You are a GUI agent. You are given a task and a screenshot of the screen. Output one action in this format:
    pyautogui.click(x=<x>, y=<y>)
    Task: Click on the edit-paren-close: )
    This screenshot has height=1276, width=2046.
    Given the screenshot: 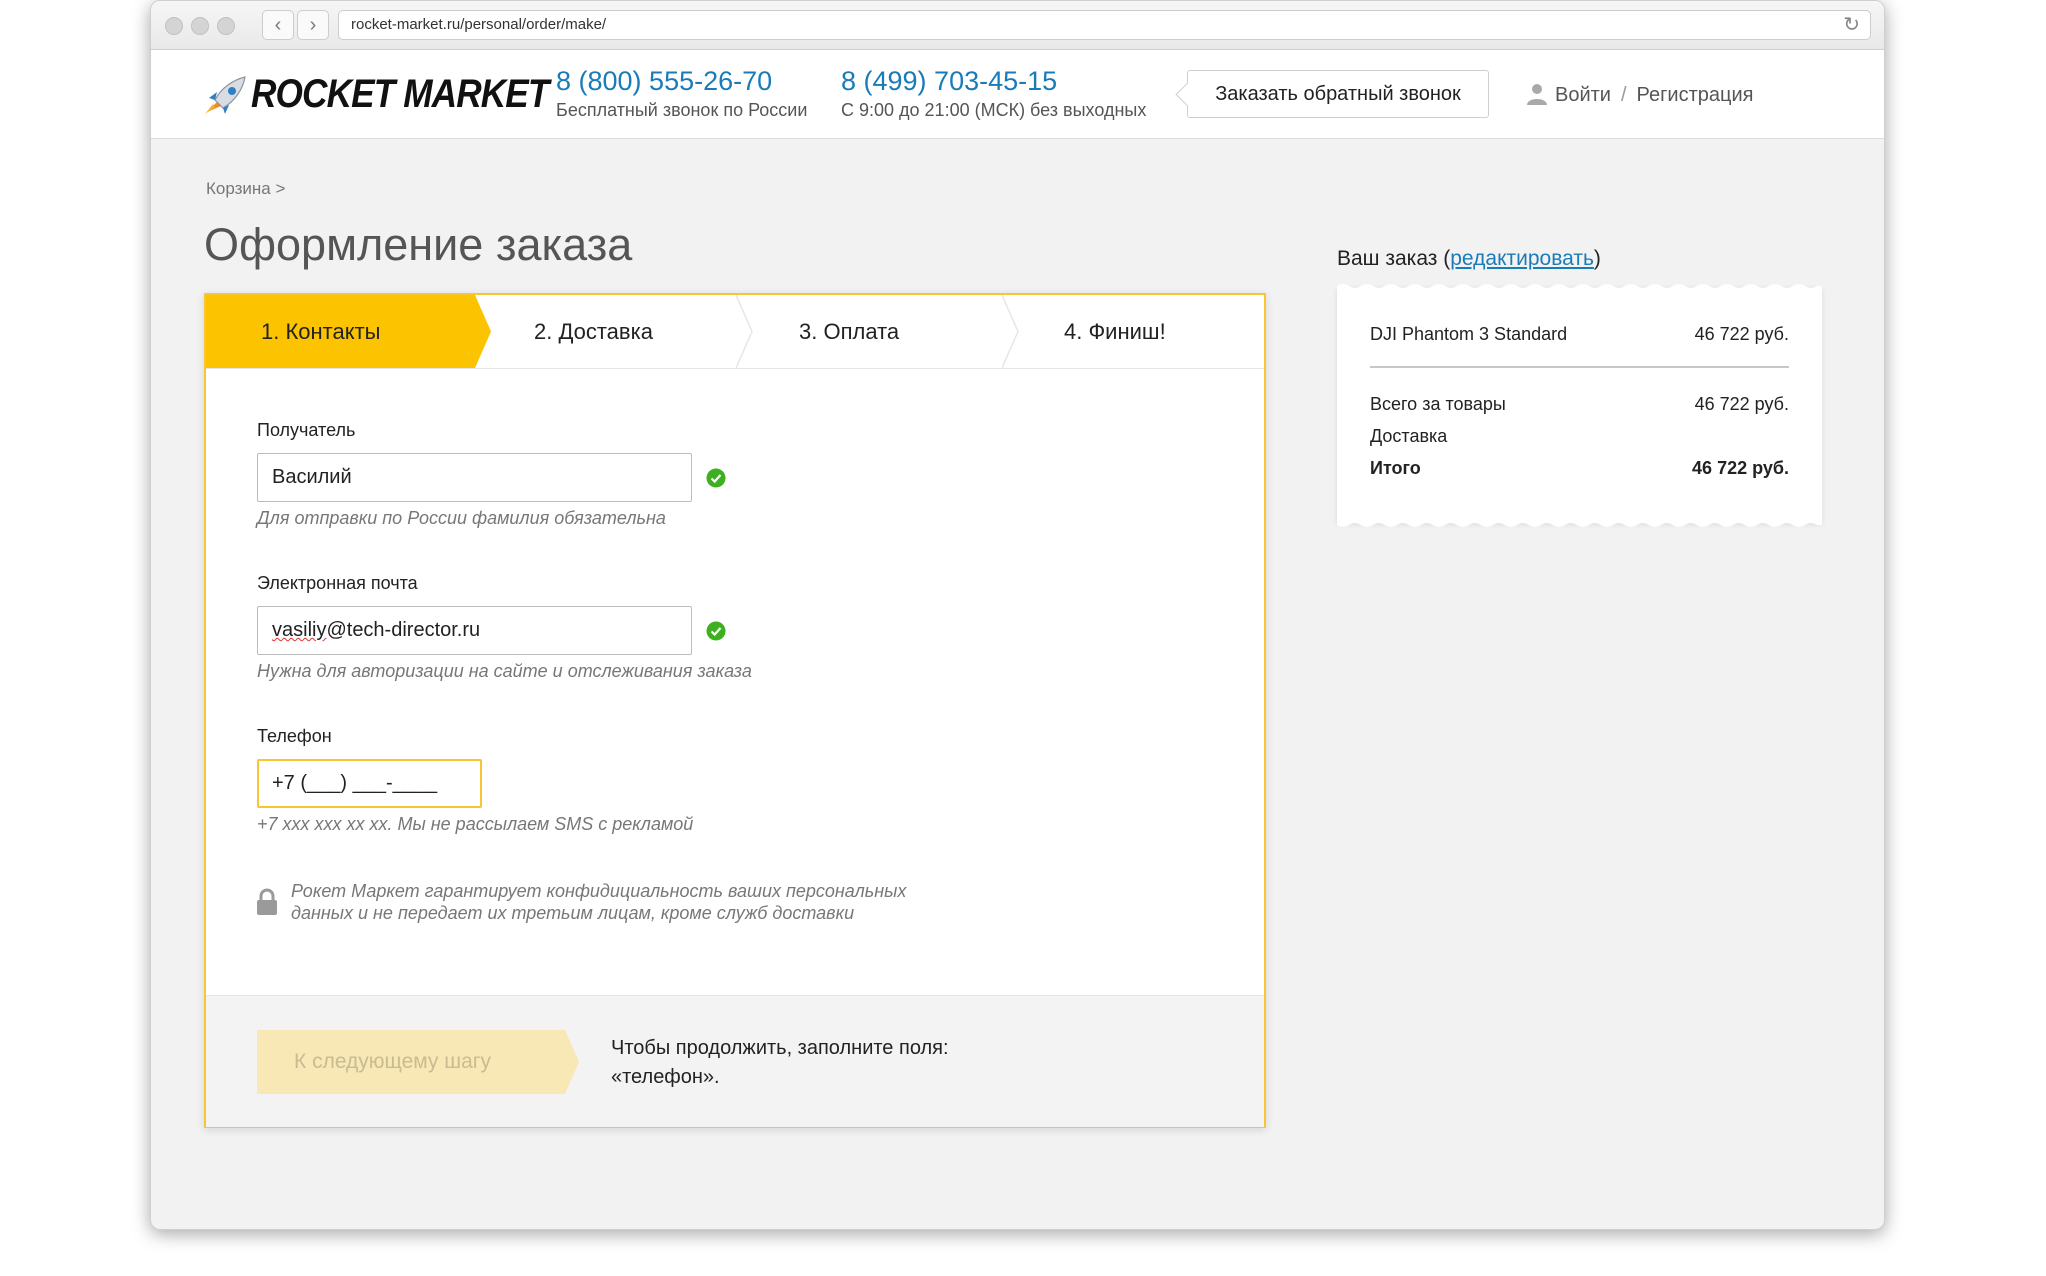 What is the action you would take?
    pyautogui.click(x=1597, y=258)
    